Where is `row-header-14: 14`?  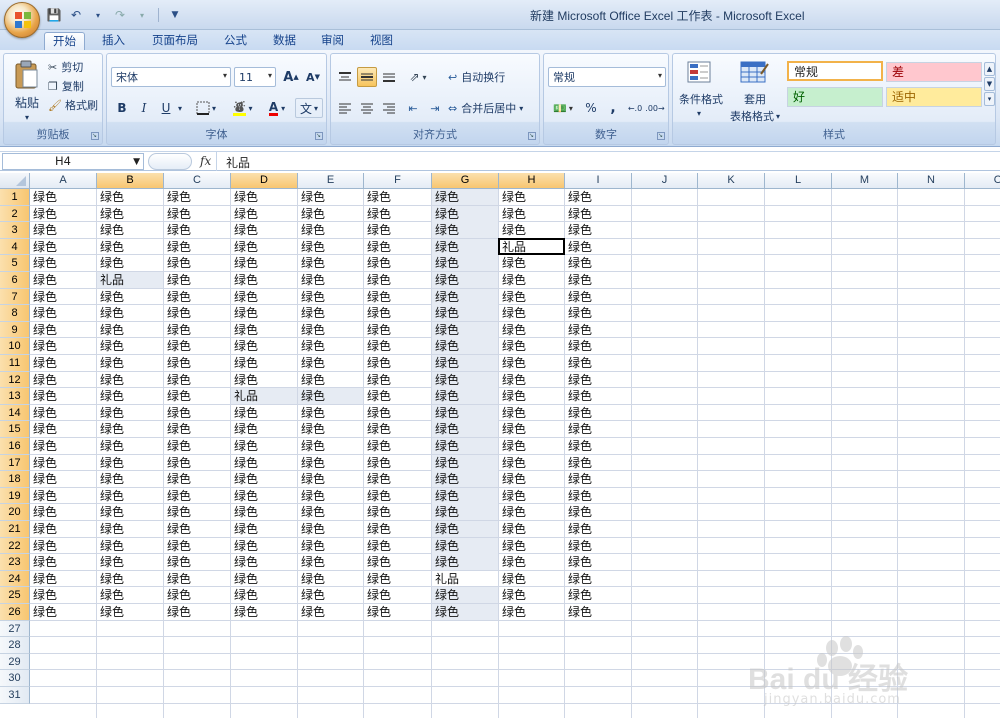
row-header-14: 14 is located at coordinates (15, 413).